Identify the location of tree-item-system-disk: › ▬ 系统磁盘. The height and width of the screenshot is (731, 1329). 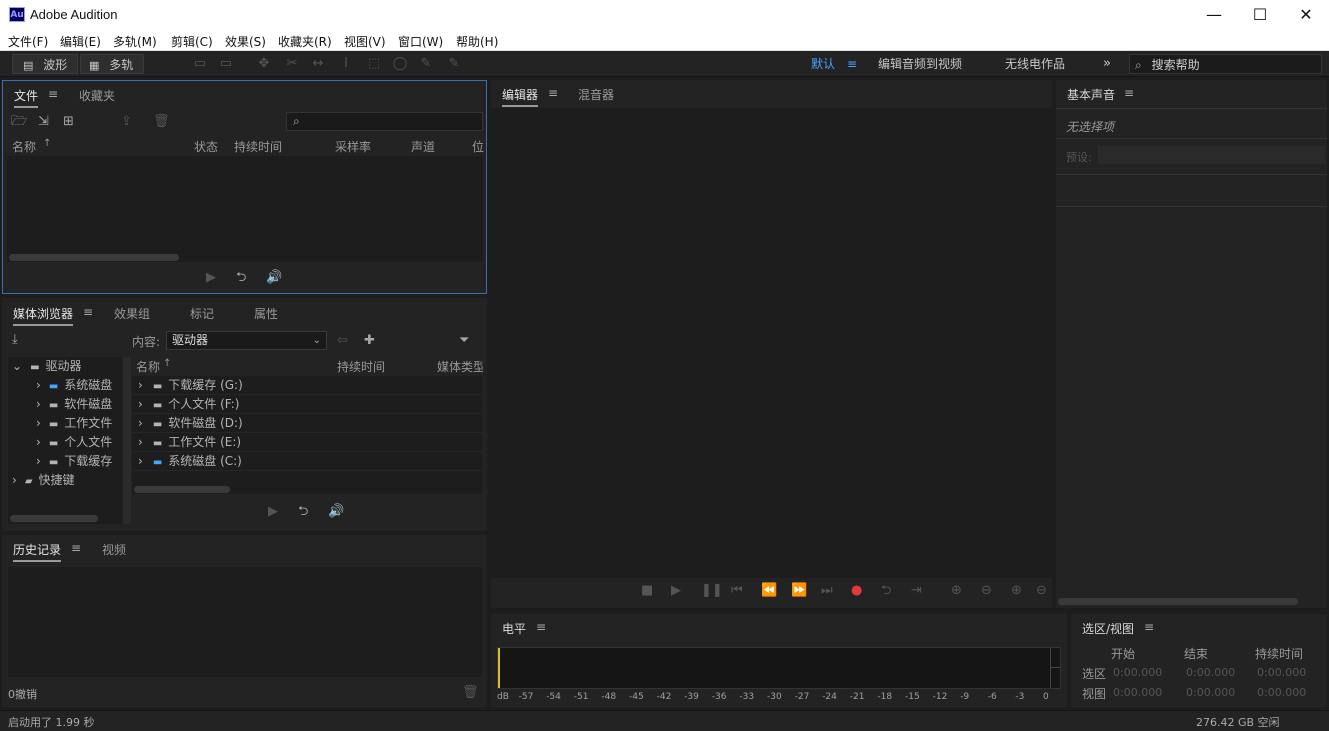
(74, 385).